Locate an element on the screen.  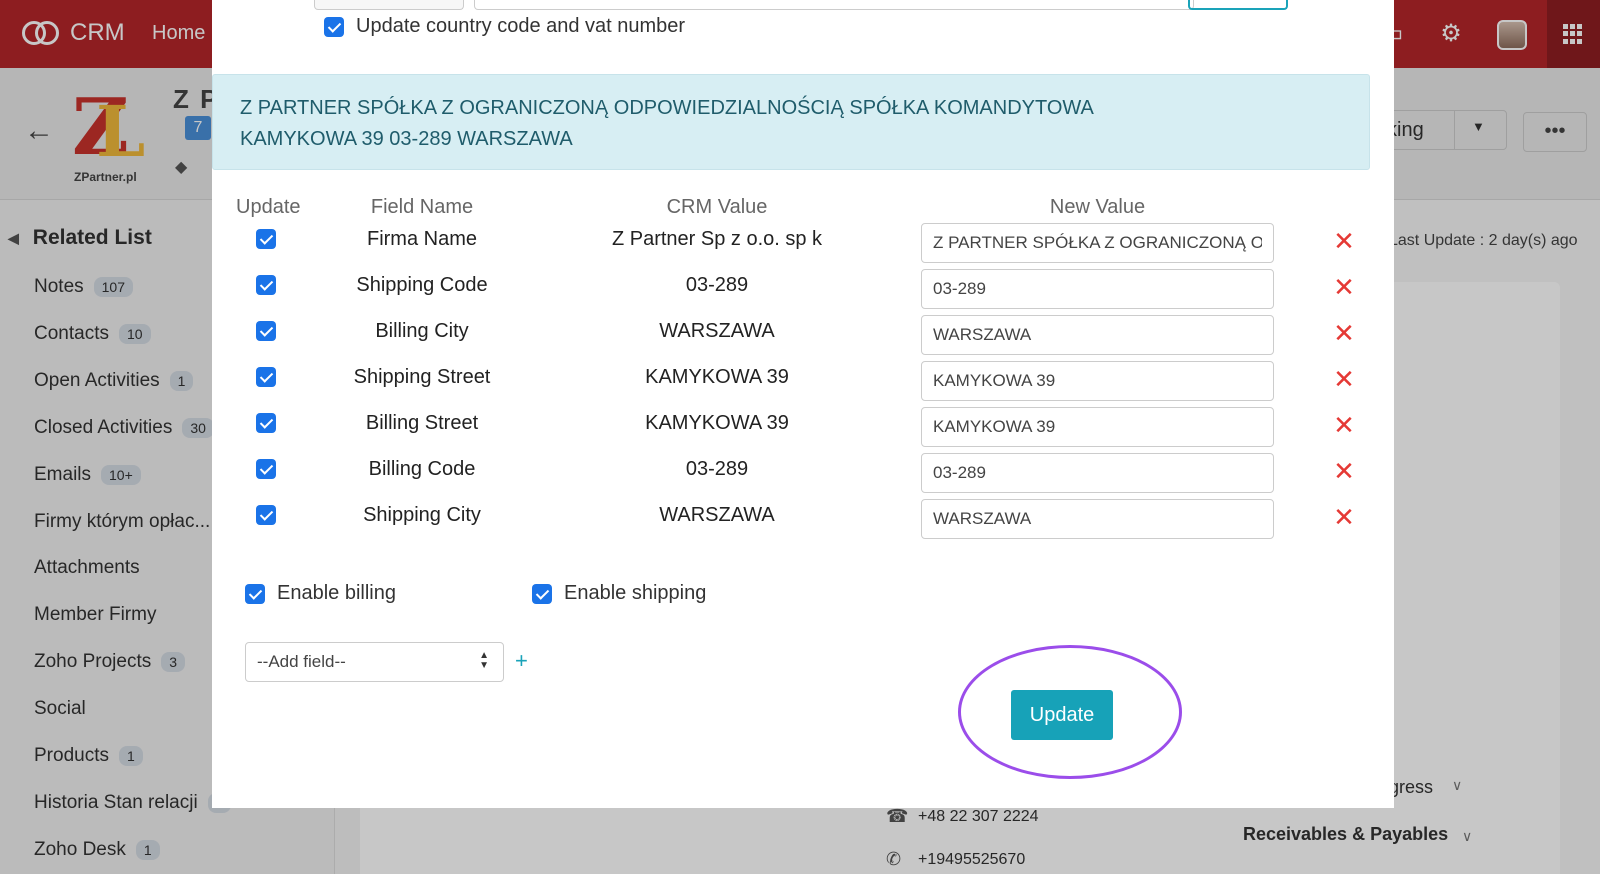
row-field-name: Billing Street is located at coordinates (422, 423).